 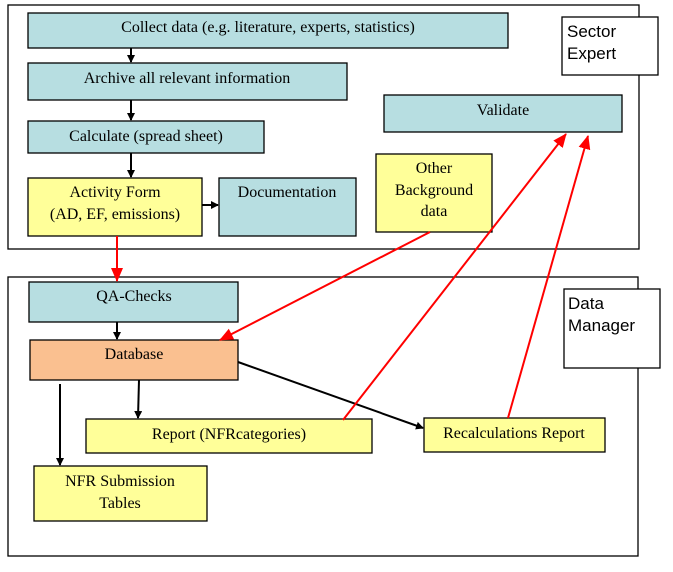 What do you see at coordinates (134, 354) in the screenshot?
I see `svg-text: Database` at bounding box center [134, 354].